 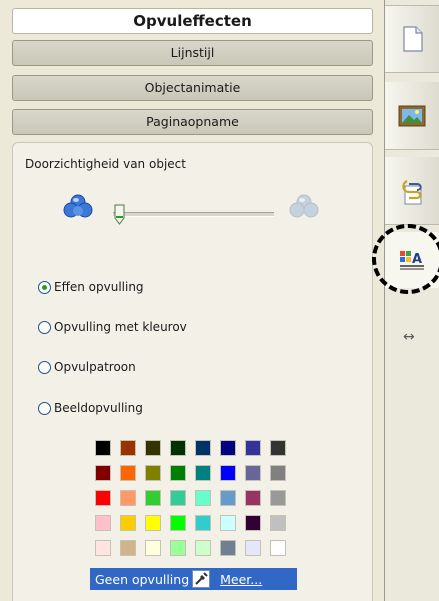 I want to click on section-header-object-animation: Objectanimatie, so click(x=192, y=88).